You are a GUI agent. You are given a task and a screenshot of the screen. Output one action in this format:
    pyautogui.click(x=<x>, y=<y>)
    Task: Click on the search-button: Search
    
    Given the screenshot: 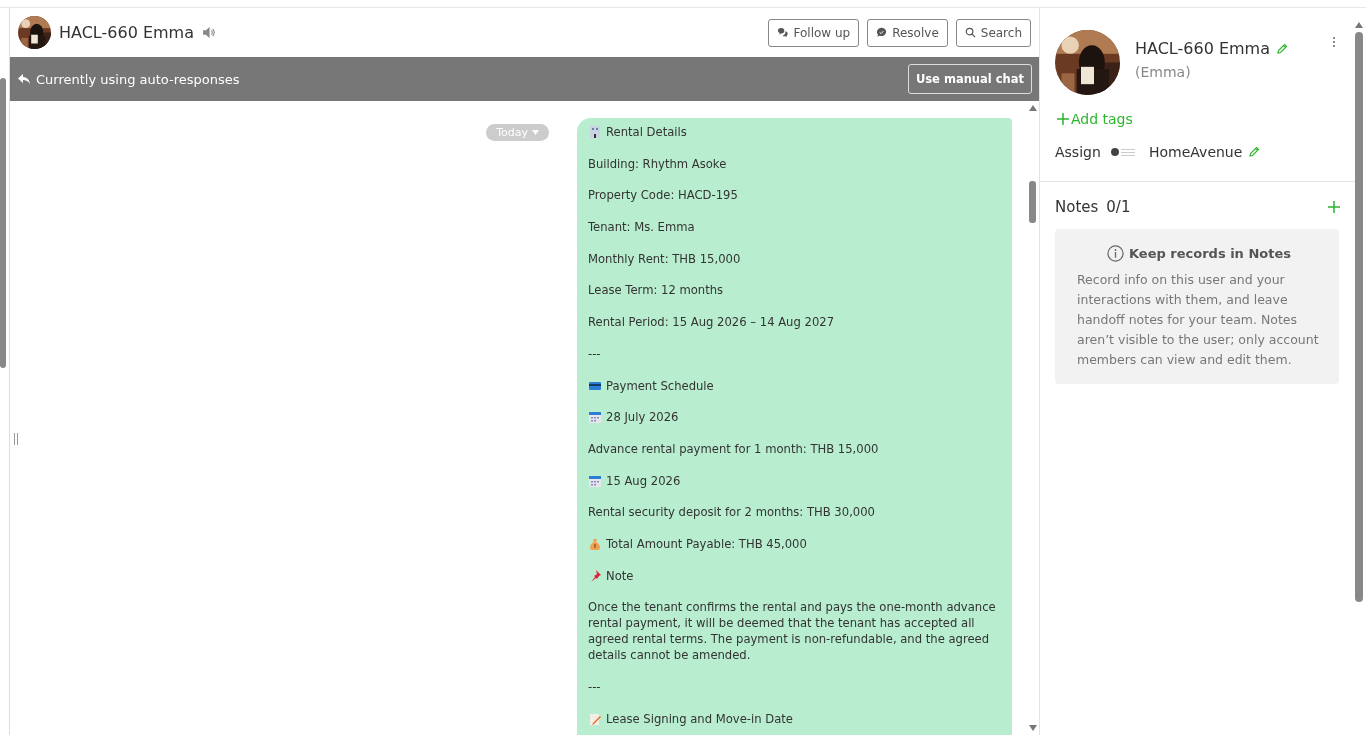 What is the action you would take?
    pyautogui.click(x=993, y=32)
    